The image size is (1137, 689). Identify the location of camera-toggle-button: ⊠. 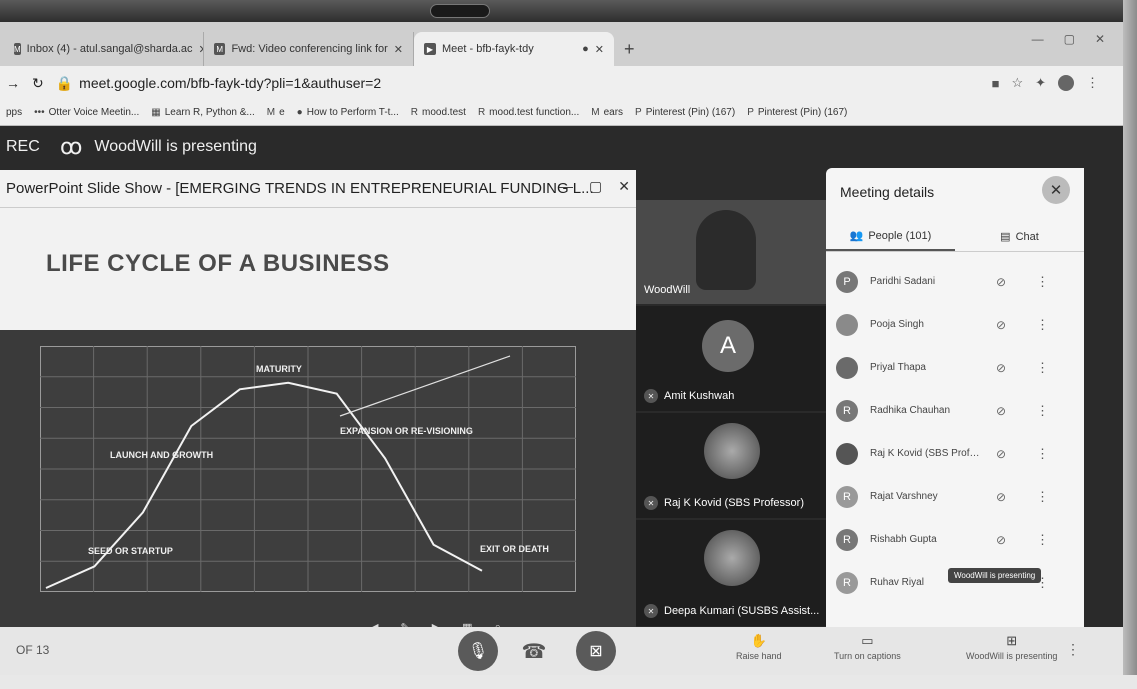
(596, 651).